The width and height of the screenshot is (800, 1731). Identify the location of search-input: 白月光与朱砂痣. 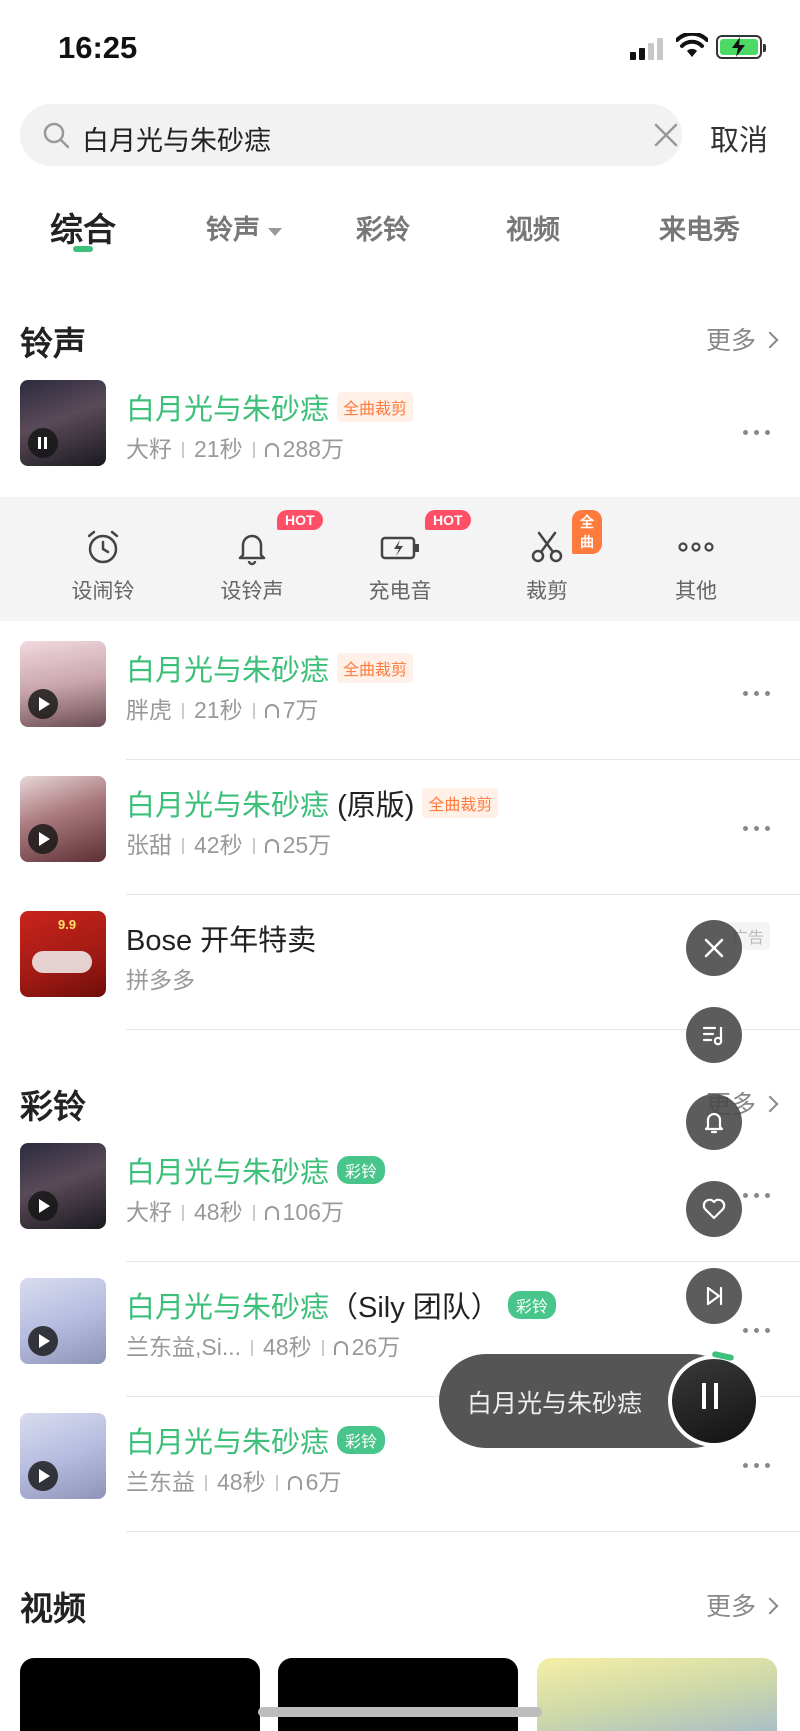
(176, 138).